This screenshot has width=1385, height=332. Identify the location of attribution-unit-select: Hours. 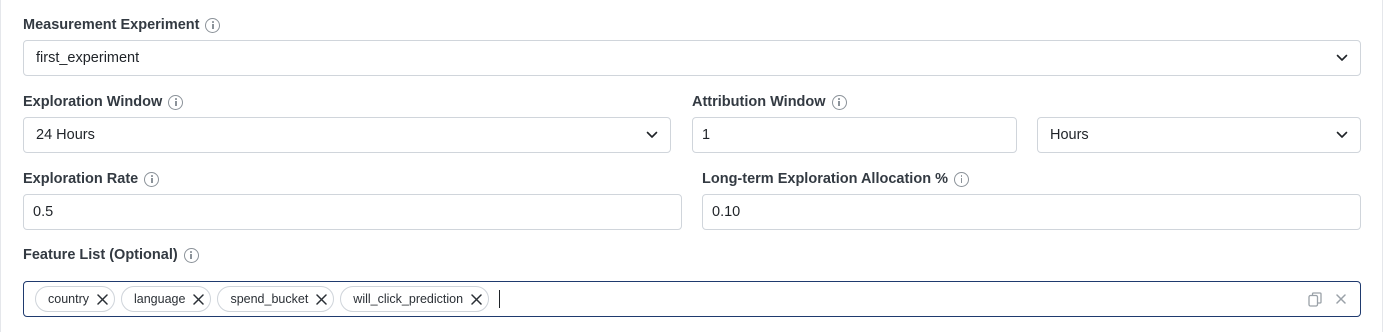
(1199, 135).